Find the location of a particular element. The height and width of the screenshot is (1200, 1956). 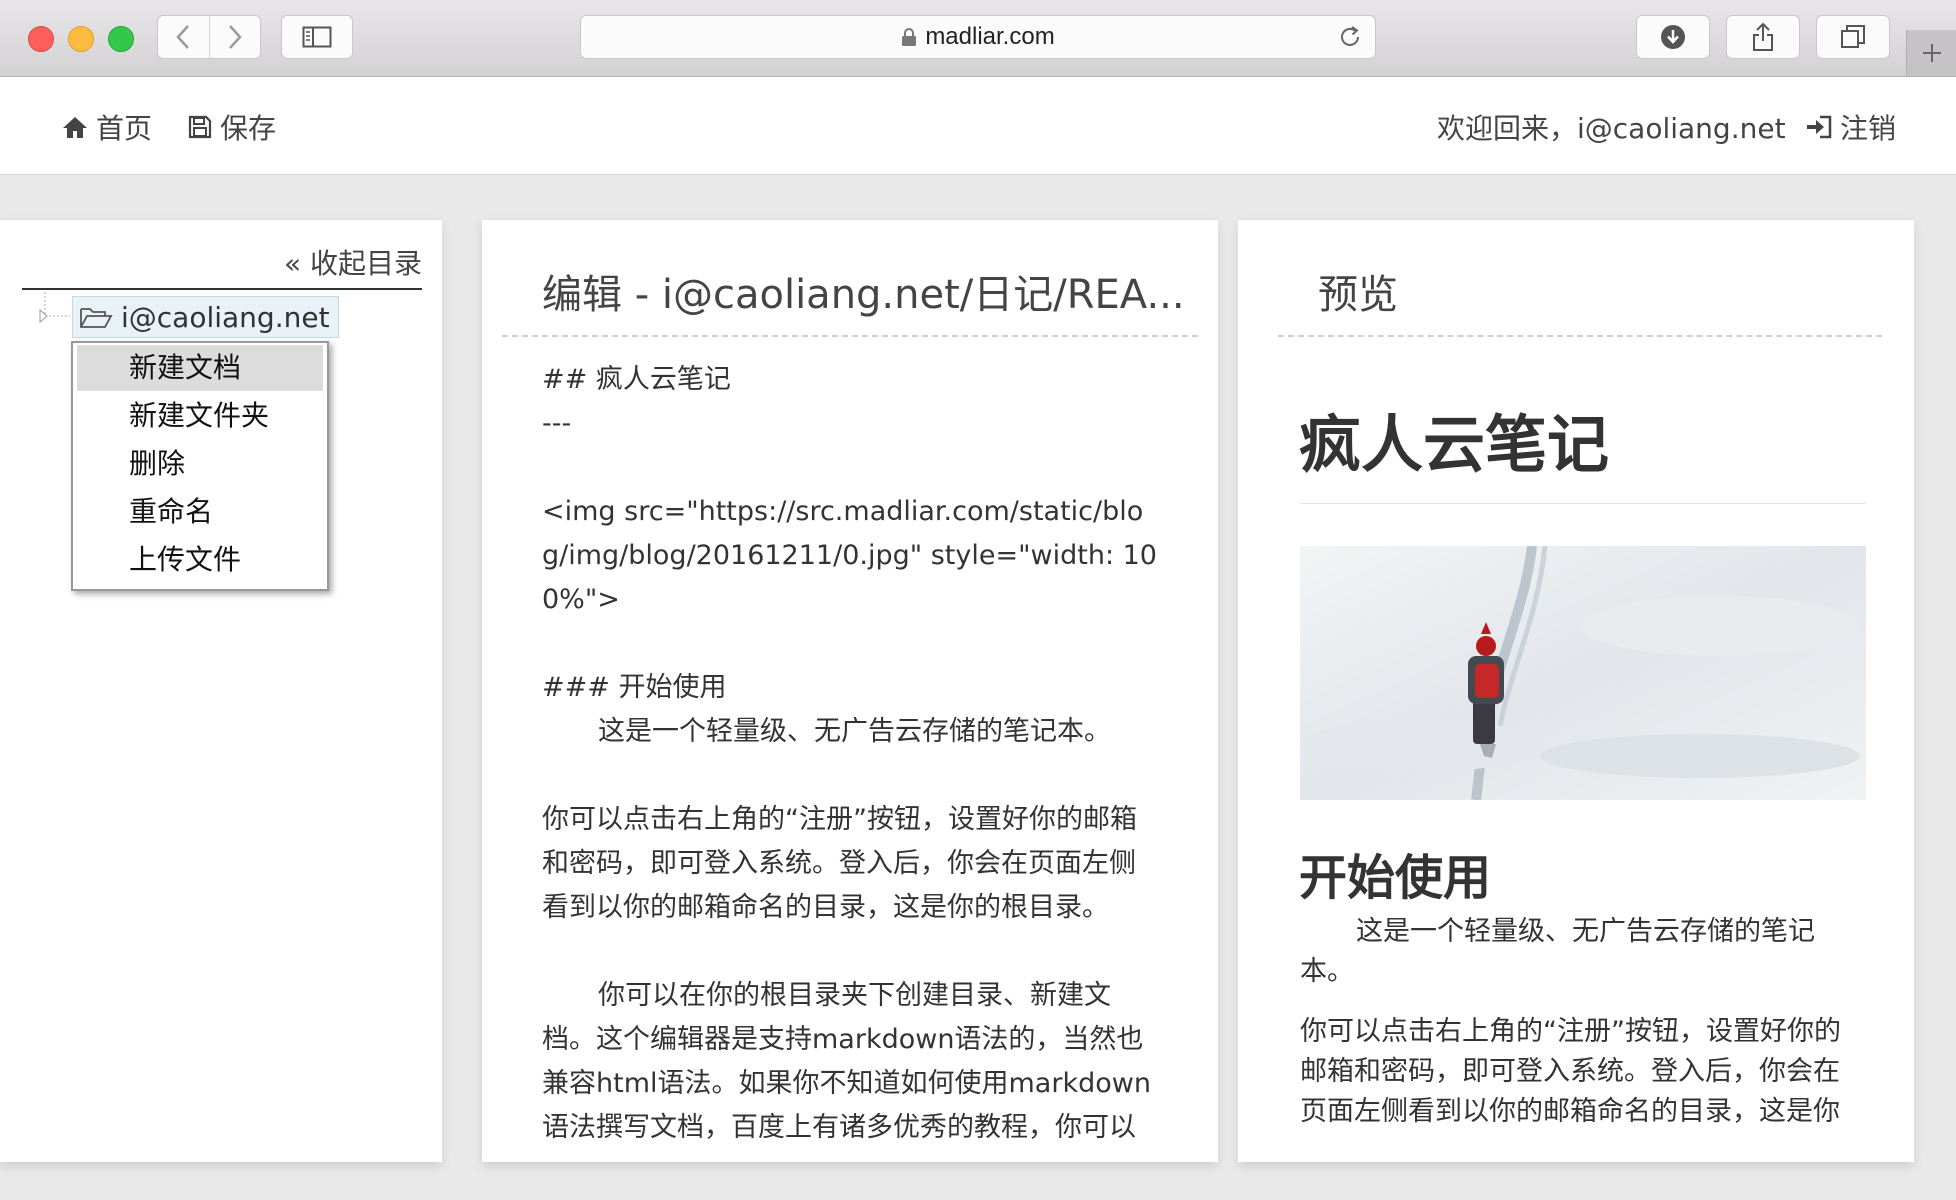

tree-divider is located at coordinates (222, 289).